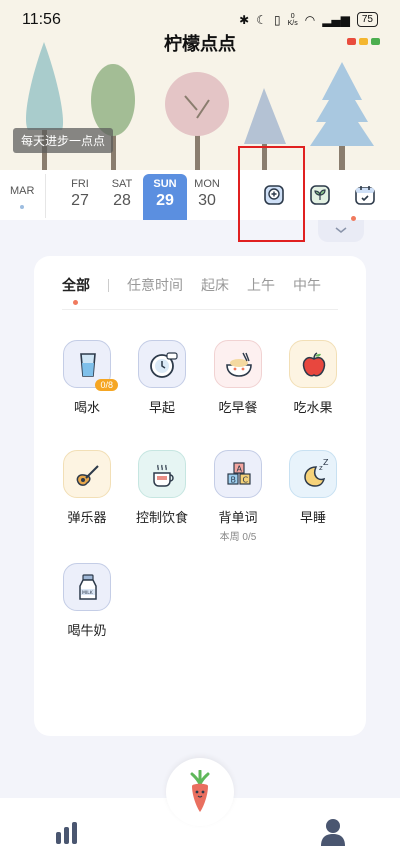 This screenshot has height=866, width=400. I want to click on motto-label: 每天进步一点点, so click(63, 140).